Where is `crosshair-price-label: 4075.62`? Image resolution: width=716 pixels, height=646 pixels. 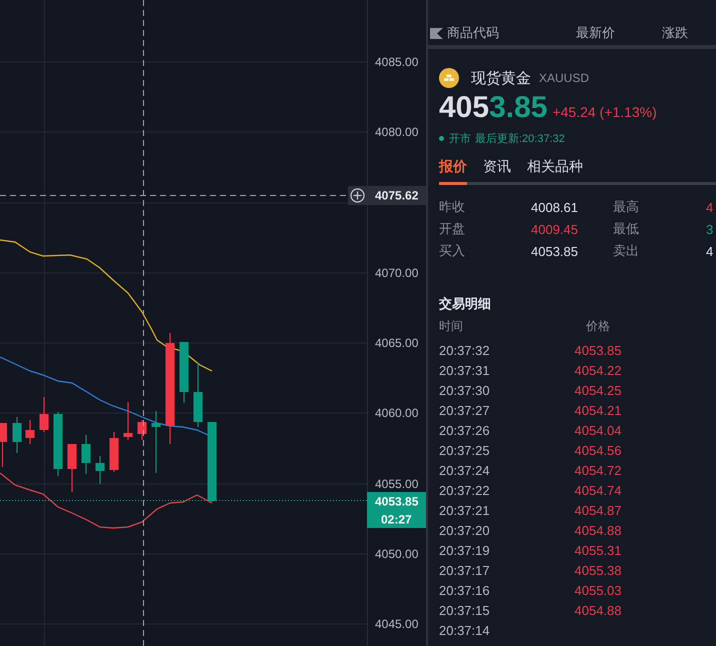 crosshair-price-label: 4075.62 is located at coordinates (396, 195).